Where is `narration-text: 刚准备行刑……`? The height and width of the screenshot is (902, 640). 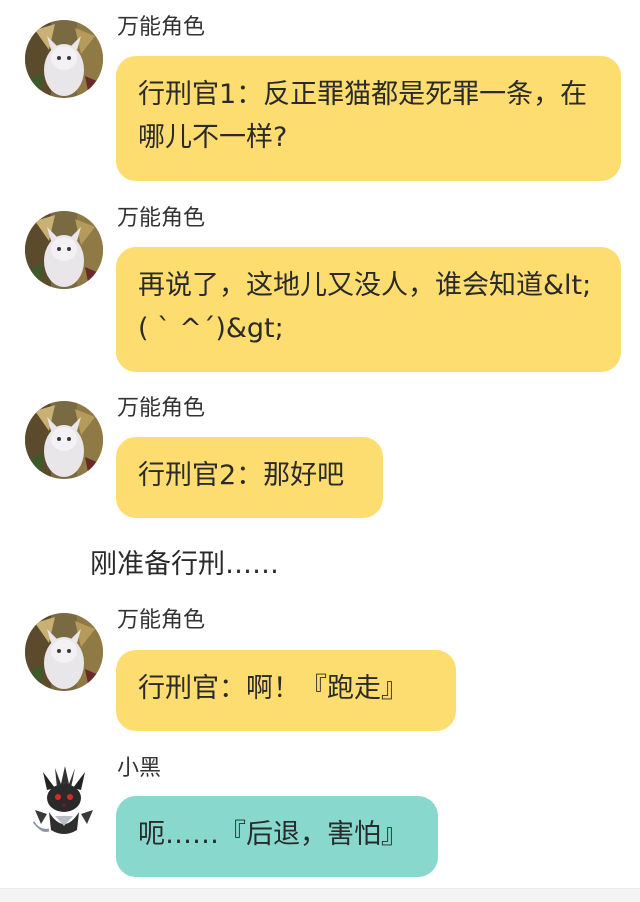
narration-text: 刚准备行刑…… is located at coordinates (184, 564).